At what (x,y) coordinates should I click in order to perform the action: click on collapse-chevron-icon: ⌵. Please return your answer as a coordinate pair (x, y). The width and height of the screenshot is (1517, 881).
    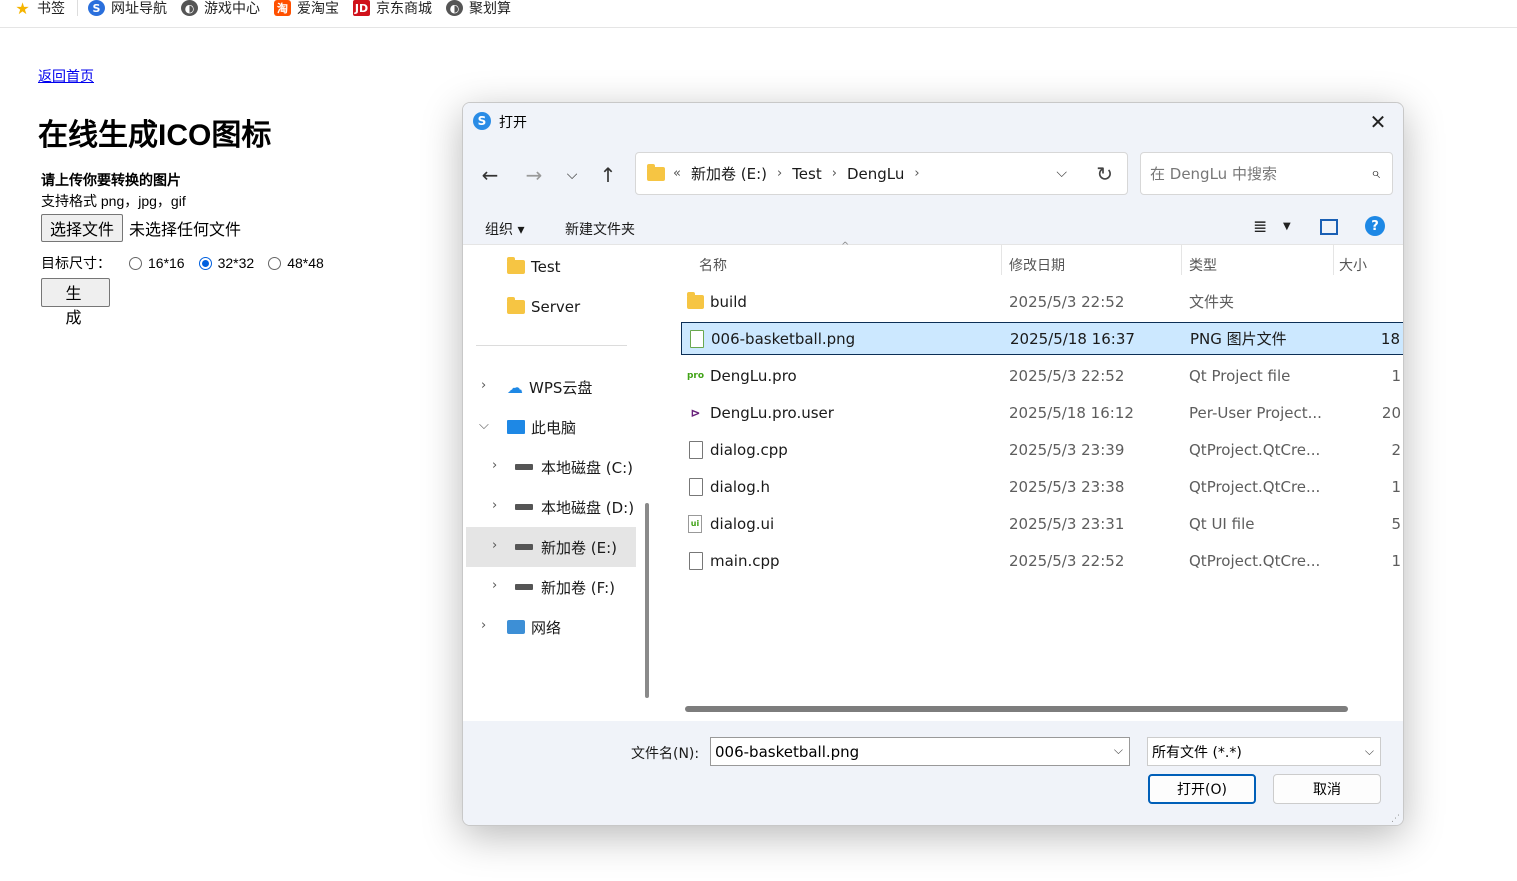
    Looking at the image, I should click on (484, 425).